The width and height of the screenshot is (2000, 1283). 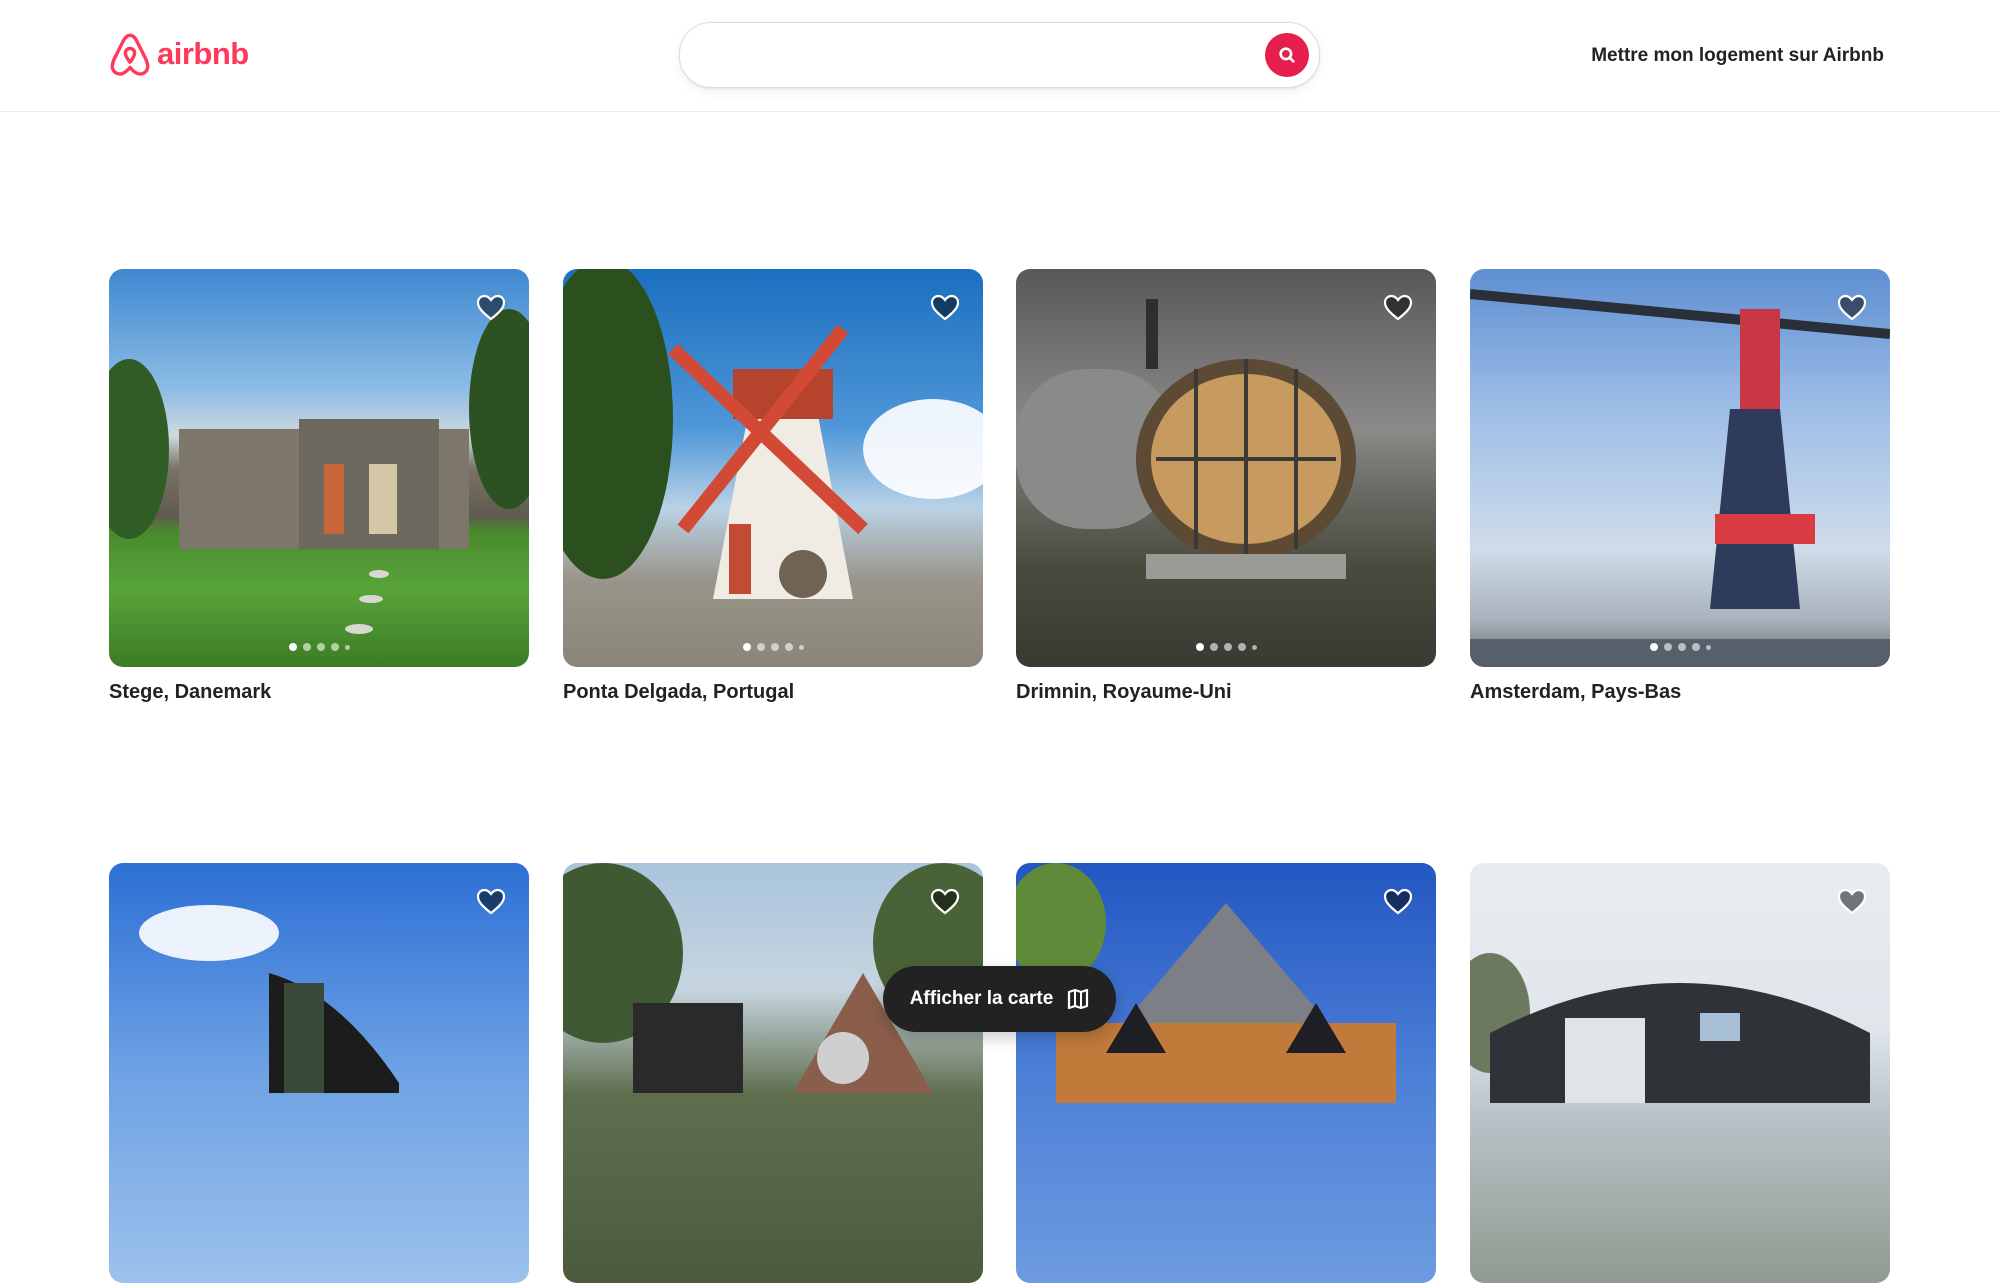 I want to click on wooden-dome-photo, so click(x=1226, y=1073).